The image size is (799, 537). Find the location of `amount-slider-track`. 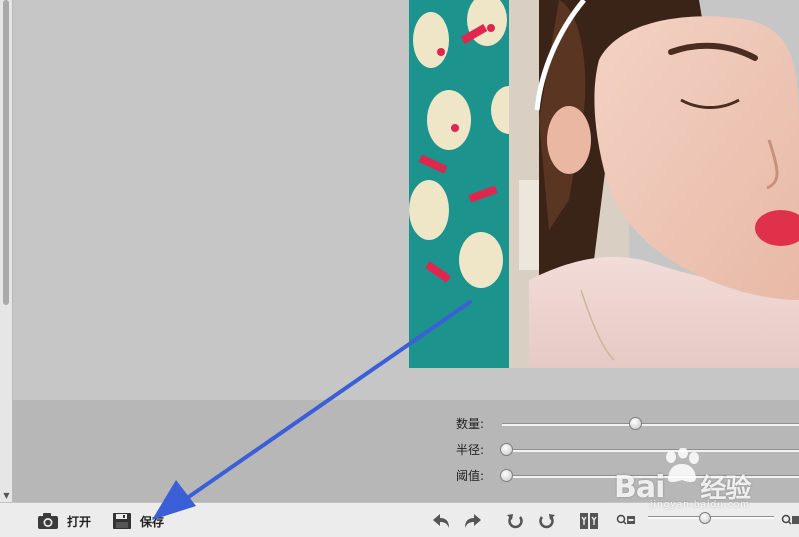

amount-slider-track is located at coordinates (650, 424).